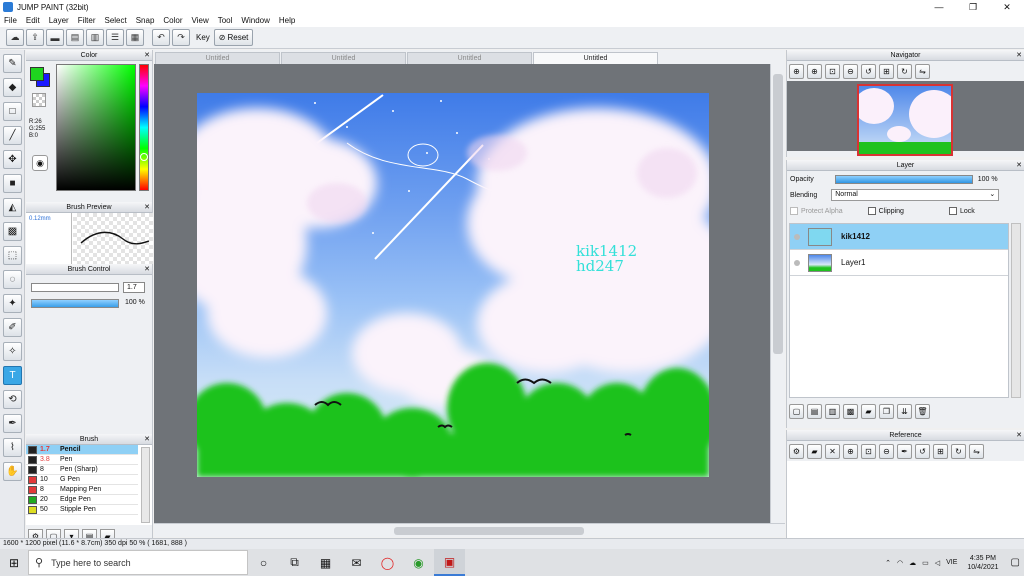  I want to click on canvas-vertical-scrollbar, so click(777, 293).